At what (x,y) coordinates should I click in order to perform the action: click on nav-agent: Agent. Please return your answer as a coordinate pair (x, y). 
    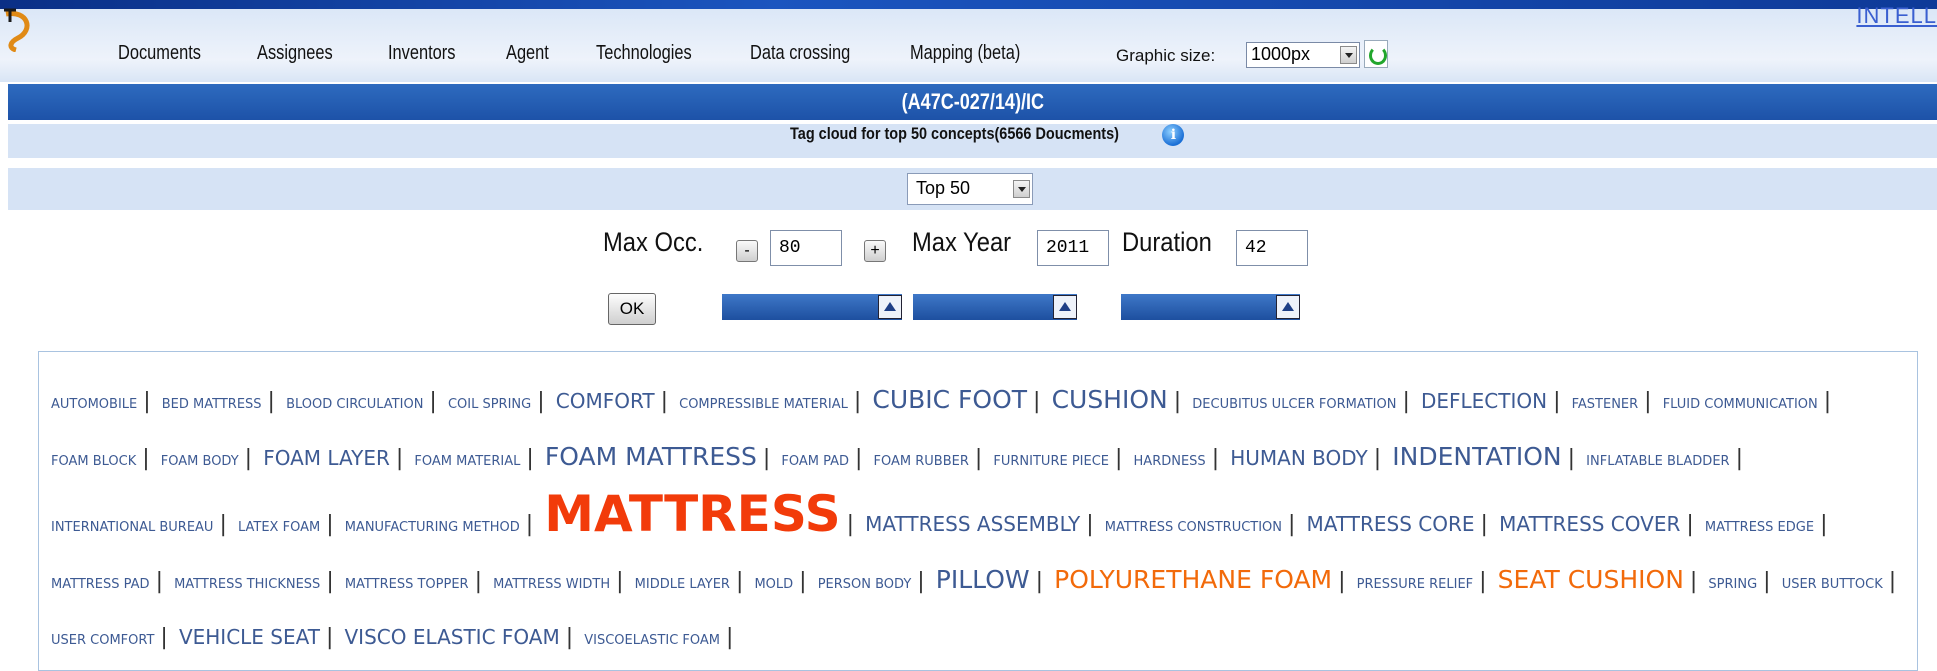
    Looking at the image, I should click on (527, 53).